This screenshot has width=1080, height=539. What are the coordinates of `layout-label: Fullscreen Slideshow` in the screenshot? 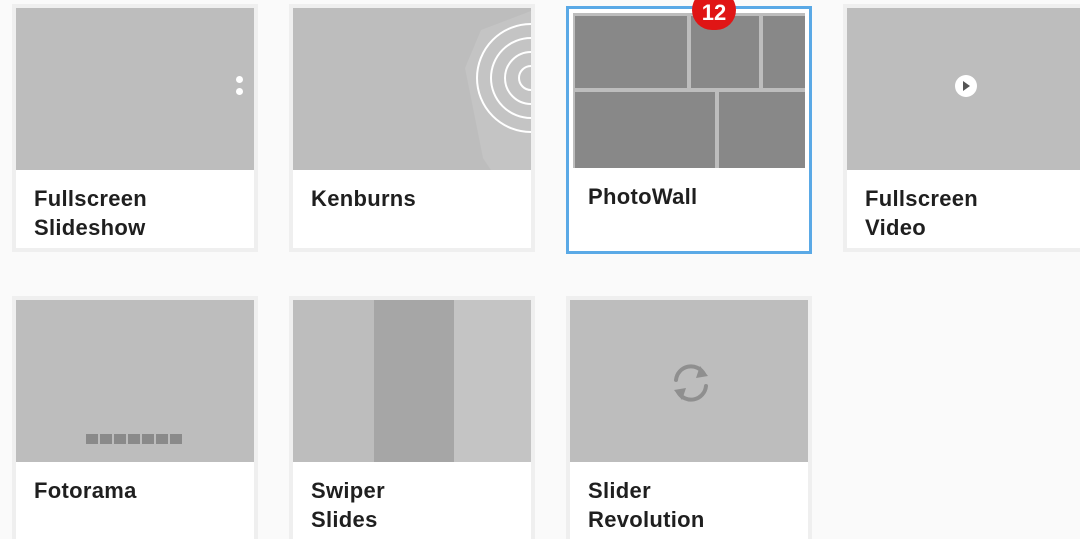 It's located at (90, 213).